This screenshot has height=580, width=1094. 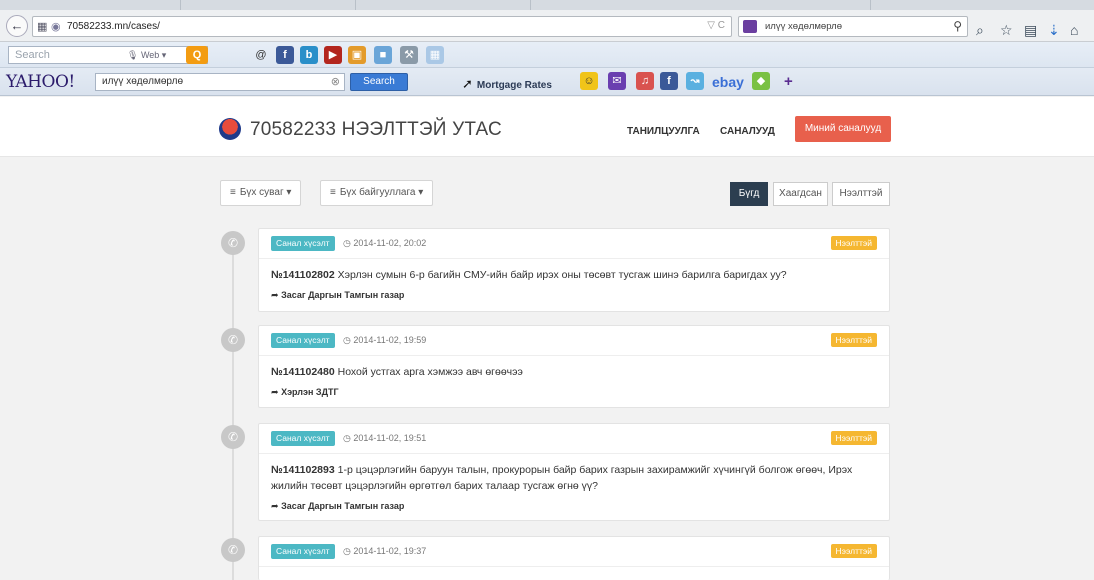 I want to click on yahoo-search-input: илүү хөдөлмөрлө ⊗, so click(x=220, y=82).